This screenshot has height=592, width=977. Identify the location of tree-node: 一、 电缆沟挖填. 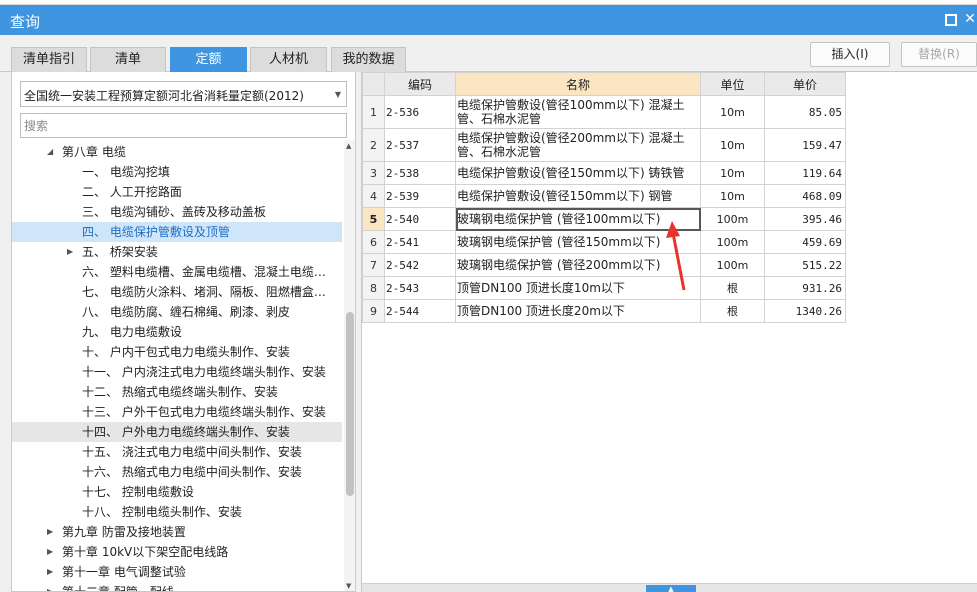
(177, 172).